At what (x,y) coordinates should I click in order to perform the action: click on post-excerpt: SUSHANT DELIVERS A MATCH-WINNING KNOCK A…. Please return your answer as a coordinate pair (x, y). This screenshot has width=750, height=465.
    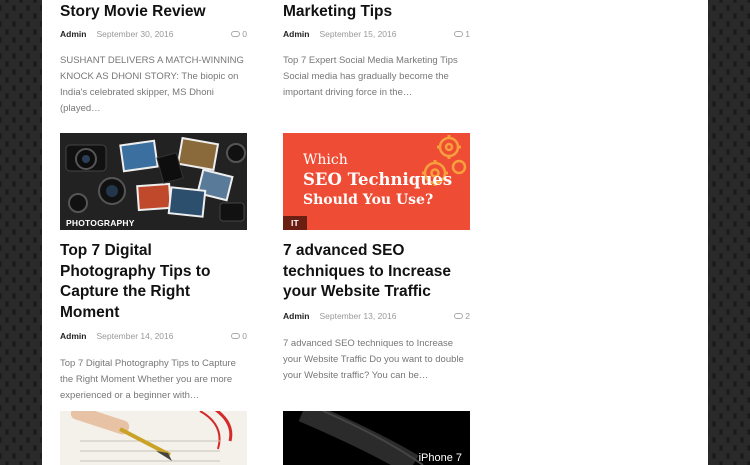
    Looking at the image, I should click on (152, 84).